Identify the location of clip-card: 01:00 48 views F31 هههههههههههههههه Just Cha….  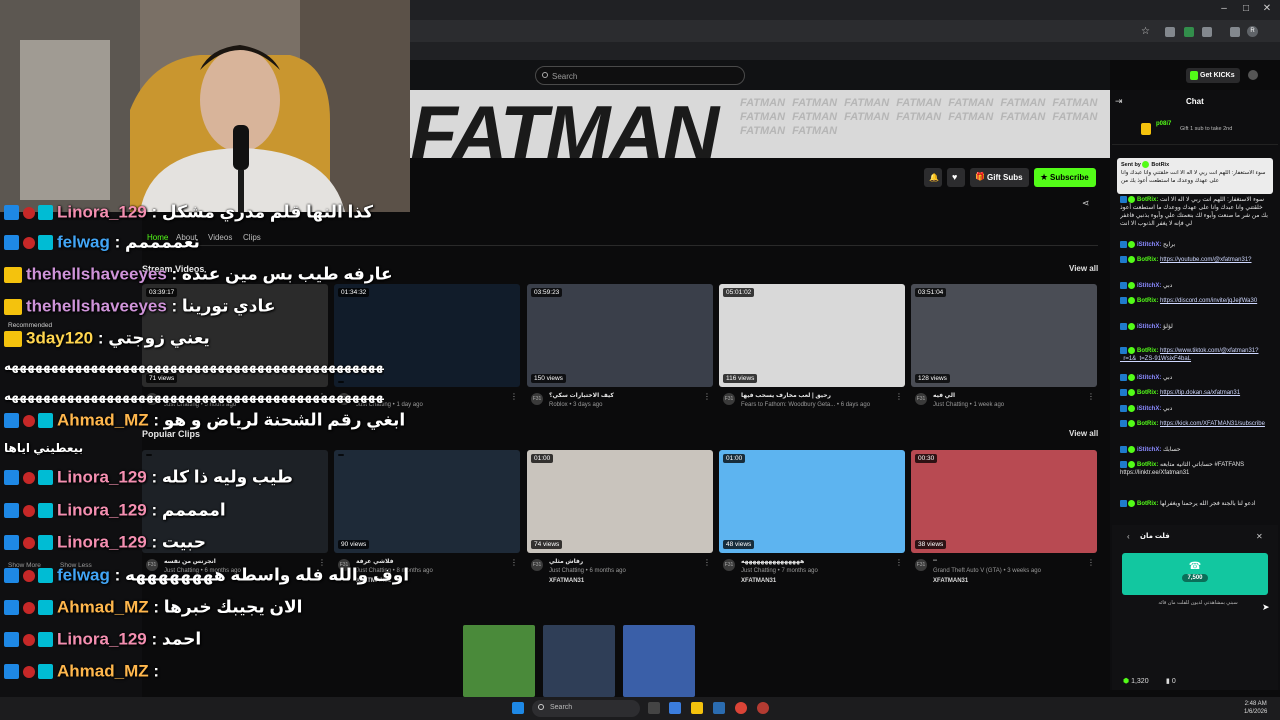
(812, 520).